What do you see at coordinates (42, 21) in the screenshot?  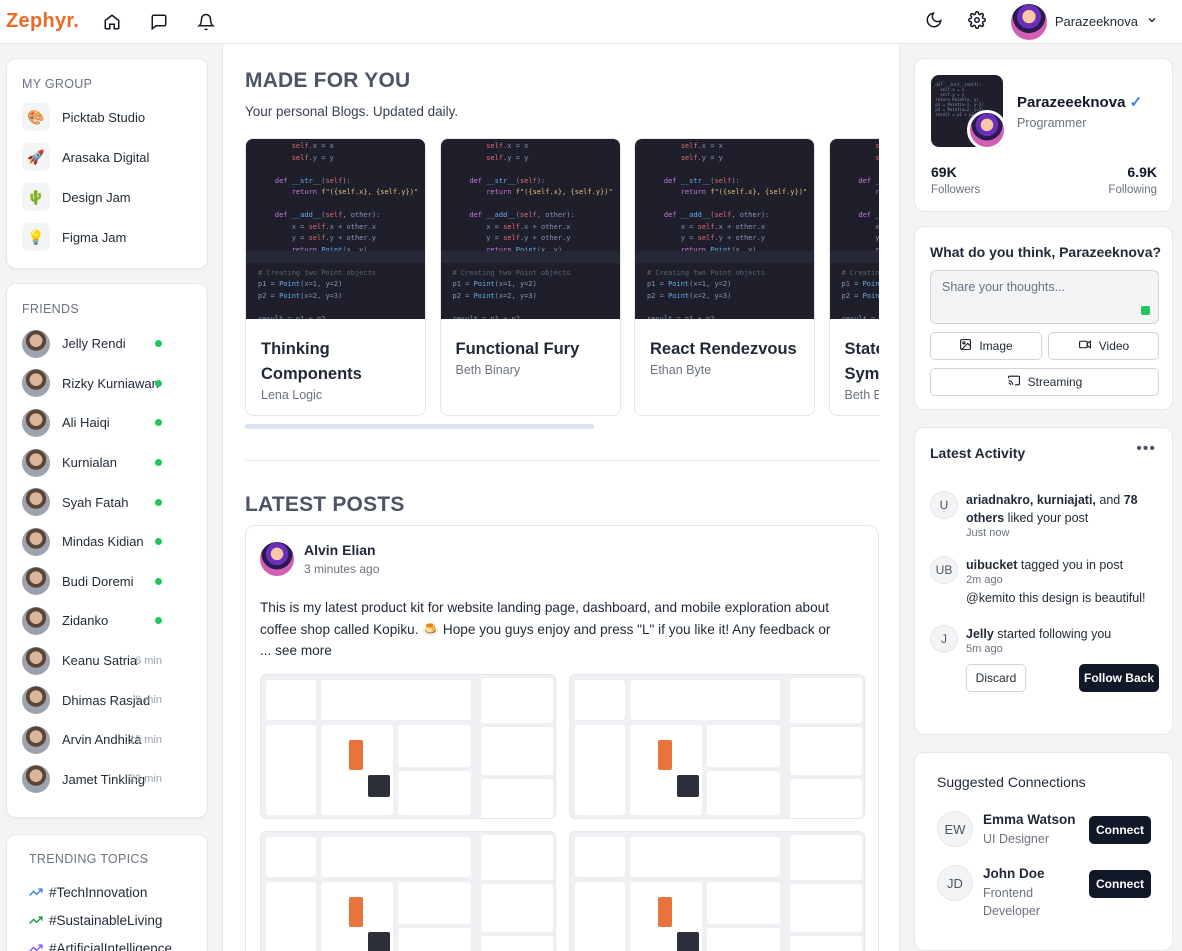 I see `brand-logo: Zephyr.` at bounding box center [42, 21].